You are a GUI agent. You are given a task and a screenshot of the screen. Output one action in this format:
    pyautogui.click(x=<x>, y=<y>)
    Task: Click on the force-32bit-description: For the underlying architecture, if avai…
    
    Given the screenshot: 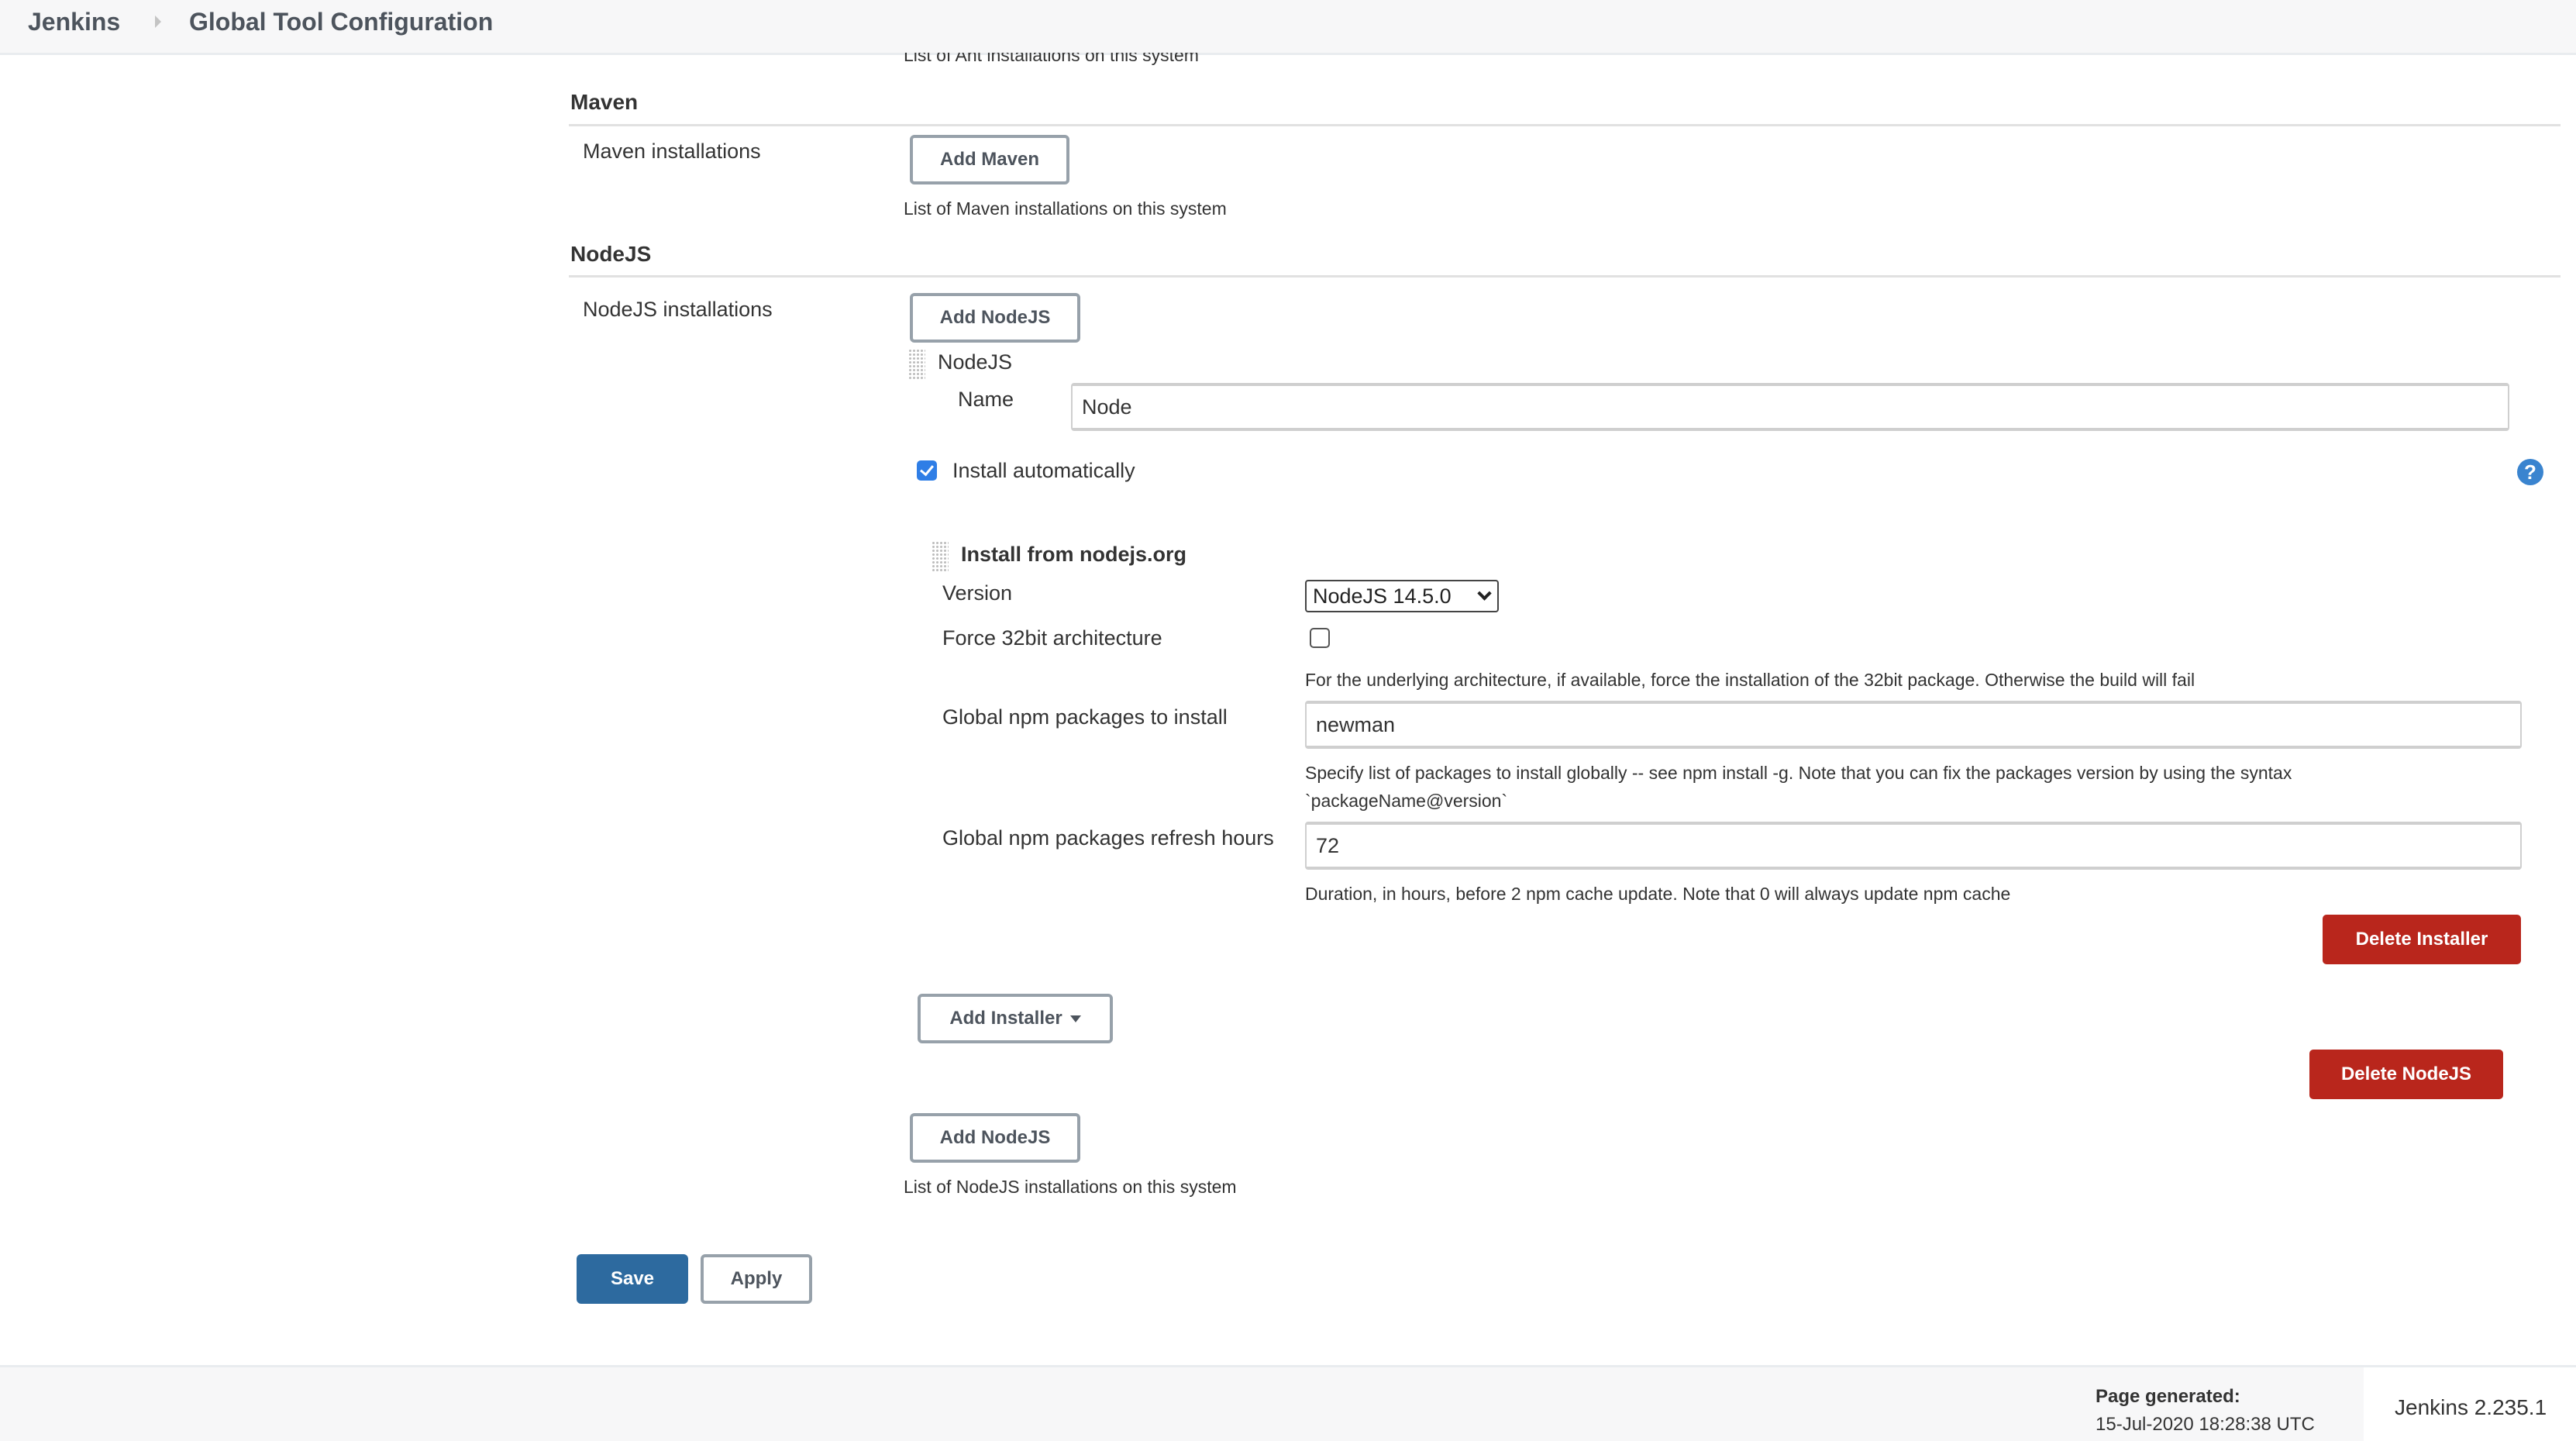 What is the action you would take?
    pyautogui.click(x=1750, y=680)
    